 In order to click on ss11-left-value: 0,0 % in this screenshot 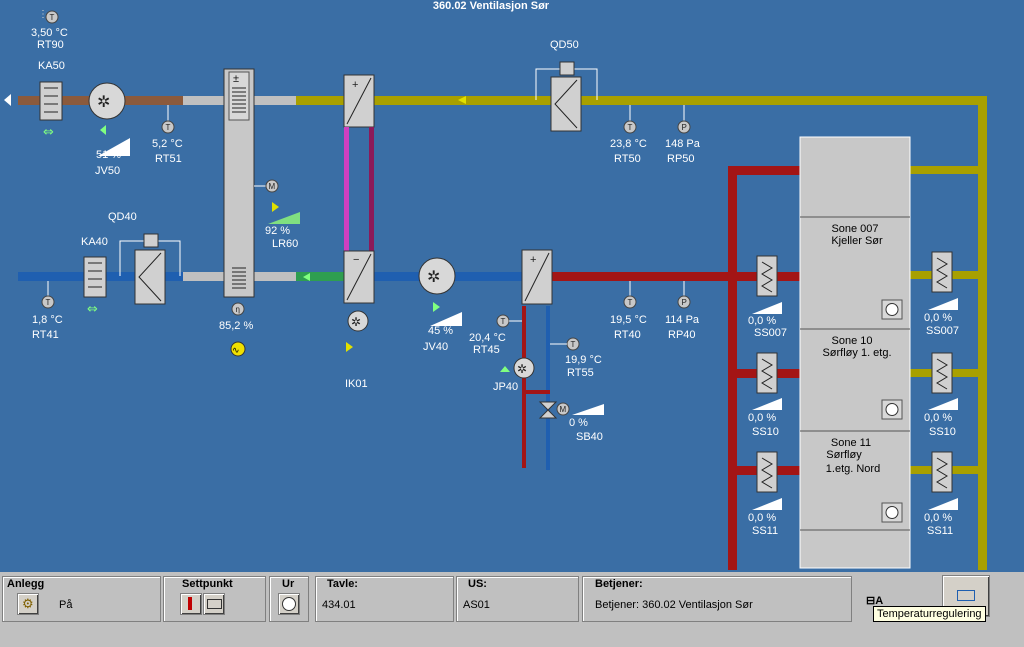, I will do `click(762, 518)`.